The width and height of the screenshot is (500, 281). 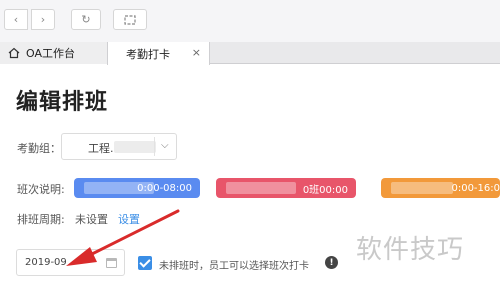 I want to click on schedule-cycle-label: 排班周期:, so click(x=41, y=219).